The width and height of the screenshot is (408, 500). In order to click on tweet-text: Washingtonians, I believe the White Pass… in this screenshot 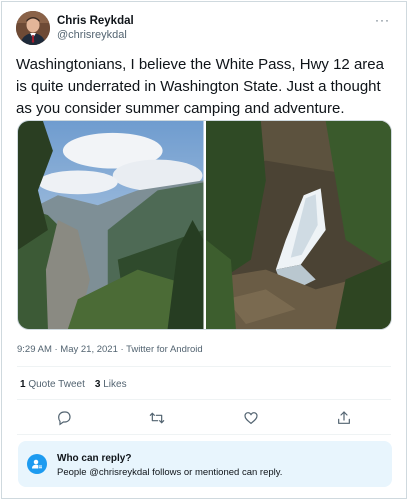, I will do `click(200, 86)`.